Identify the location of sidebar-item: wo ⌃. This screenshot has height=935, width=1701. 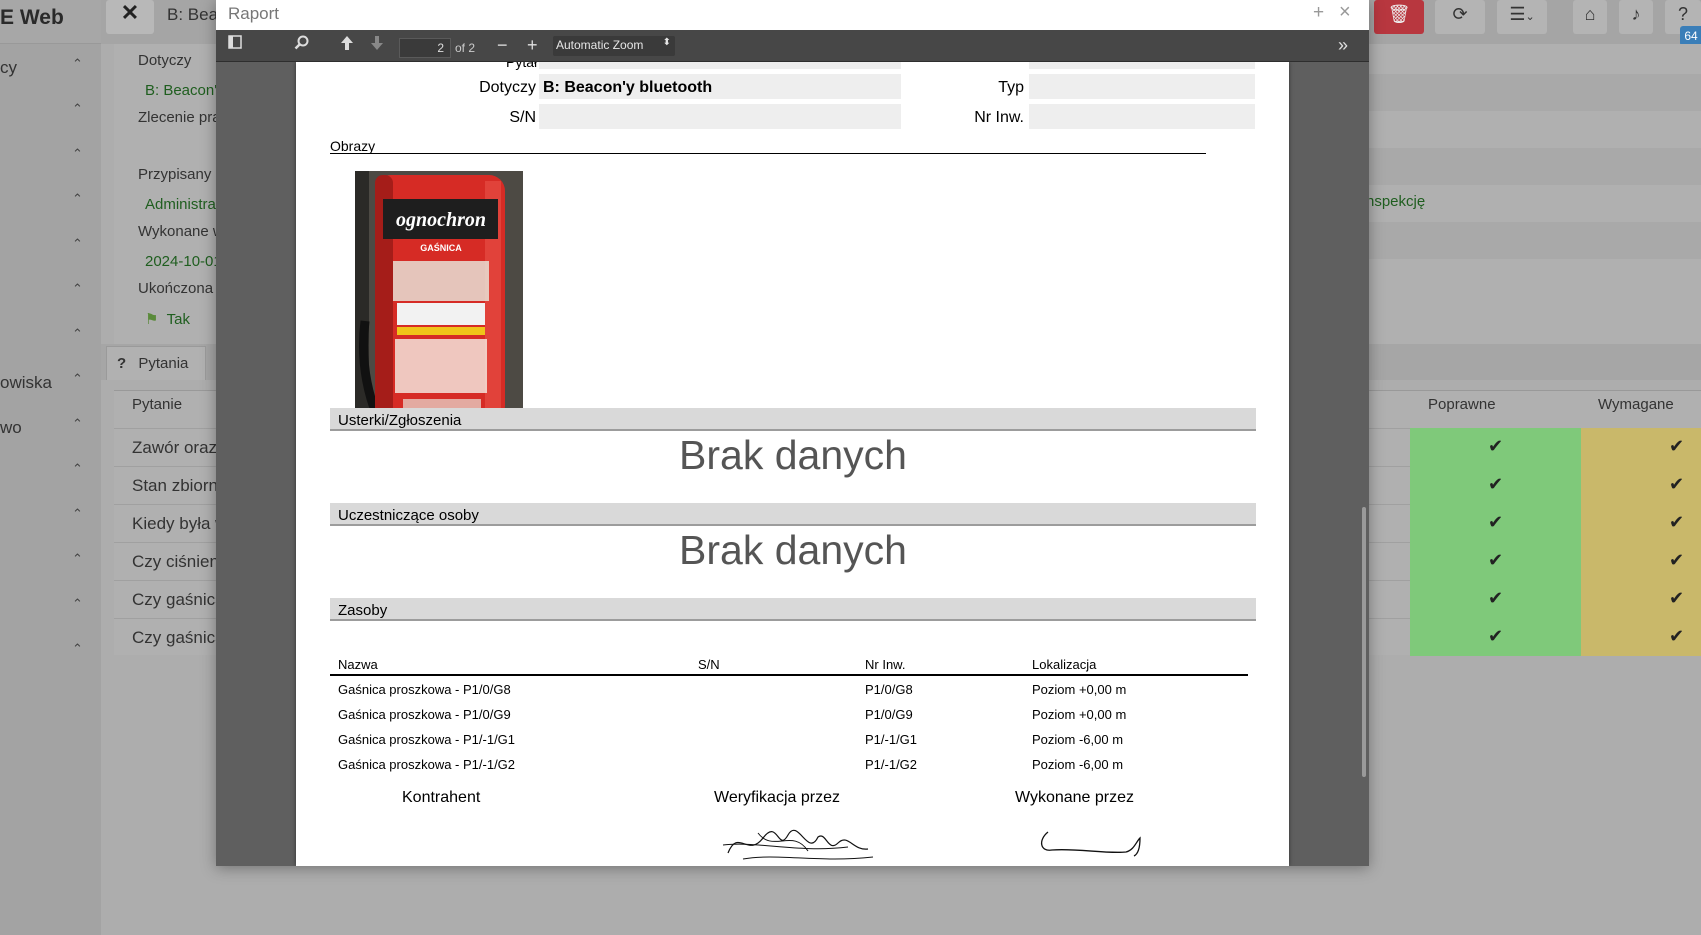
(50, 428).